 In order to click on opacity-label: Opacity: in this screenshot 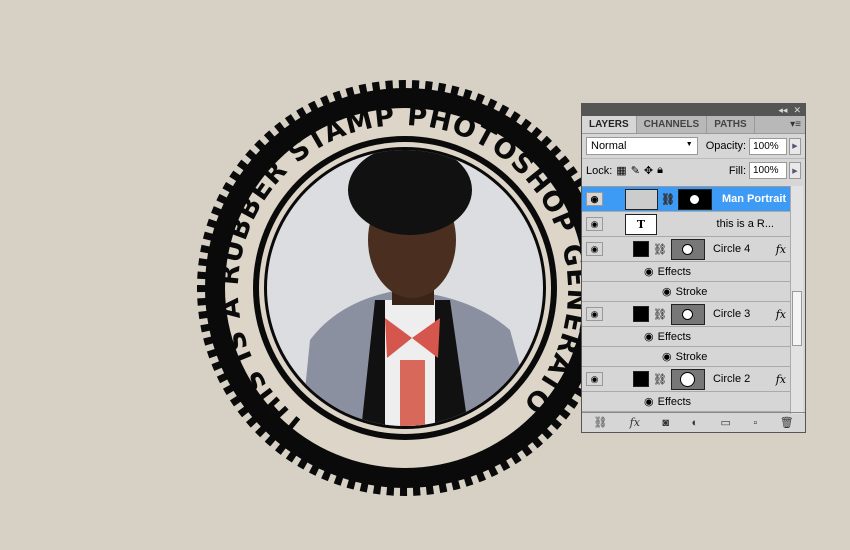, I will do `click(726, 146)`.